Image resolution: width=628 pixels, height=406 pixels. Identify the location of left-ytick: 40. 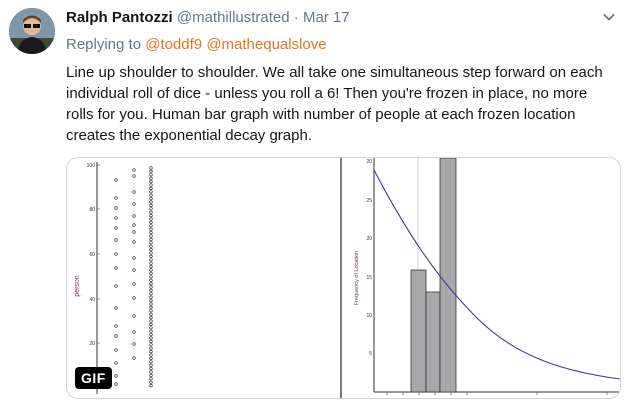
(92, 300).